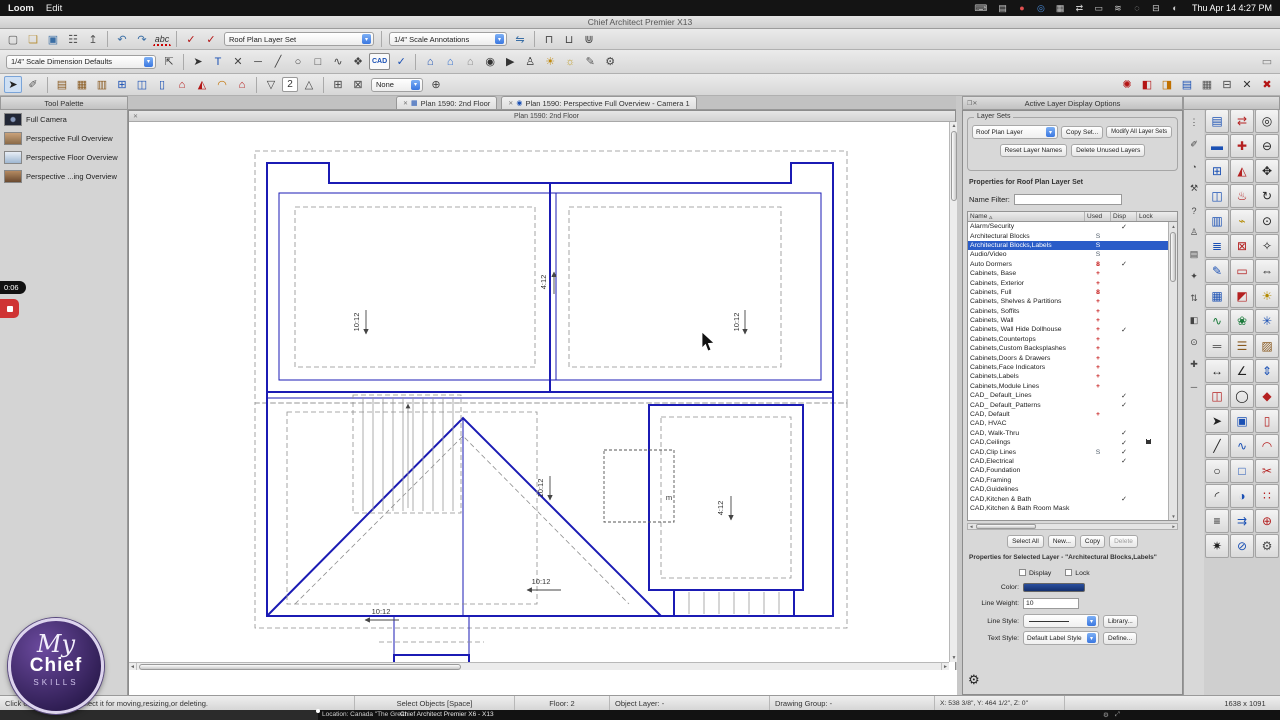 The width and height of the screenshot is (1280, 720). What do you see at coordinates (21, 8) in the screenshot?
I see `menu-app-name: Loom` at bounding box center [21, 8].